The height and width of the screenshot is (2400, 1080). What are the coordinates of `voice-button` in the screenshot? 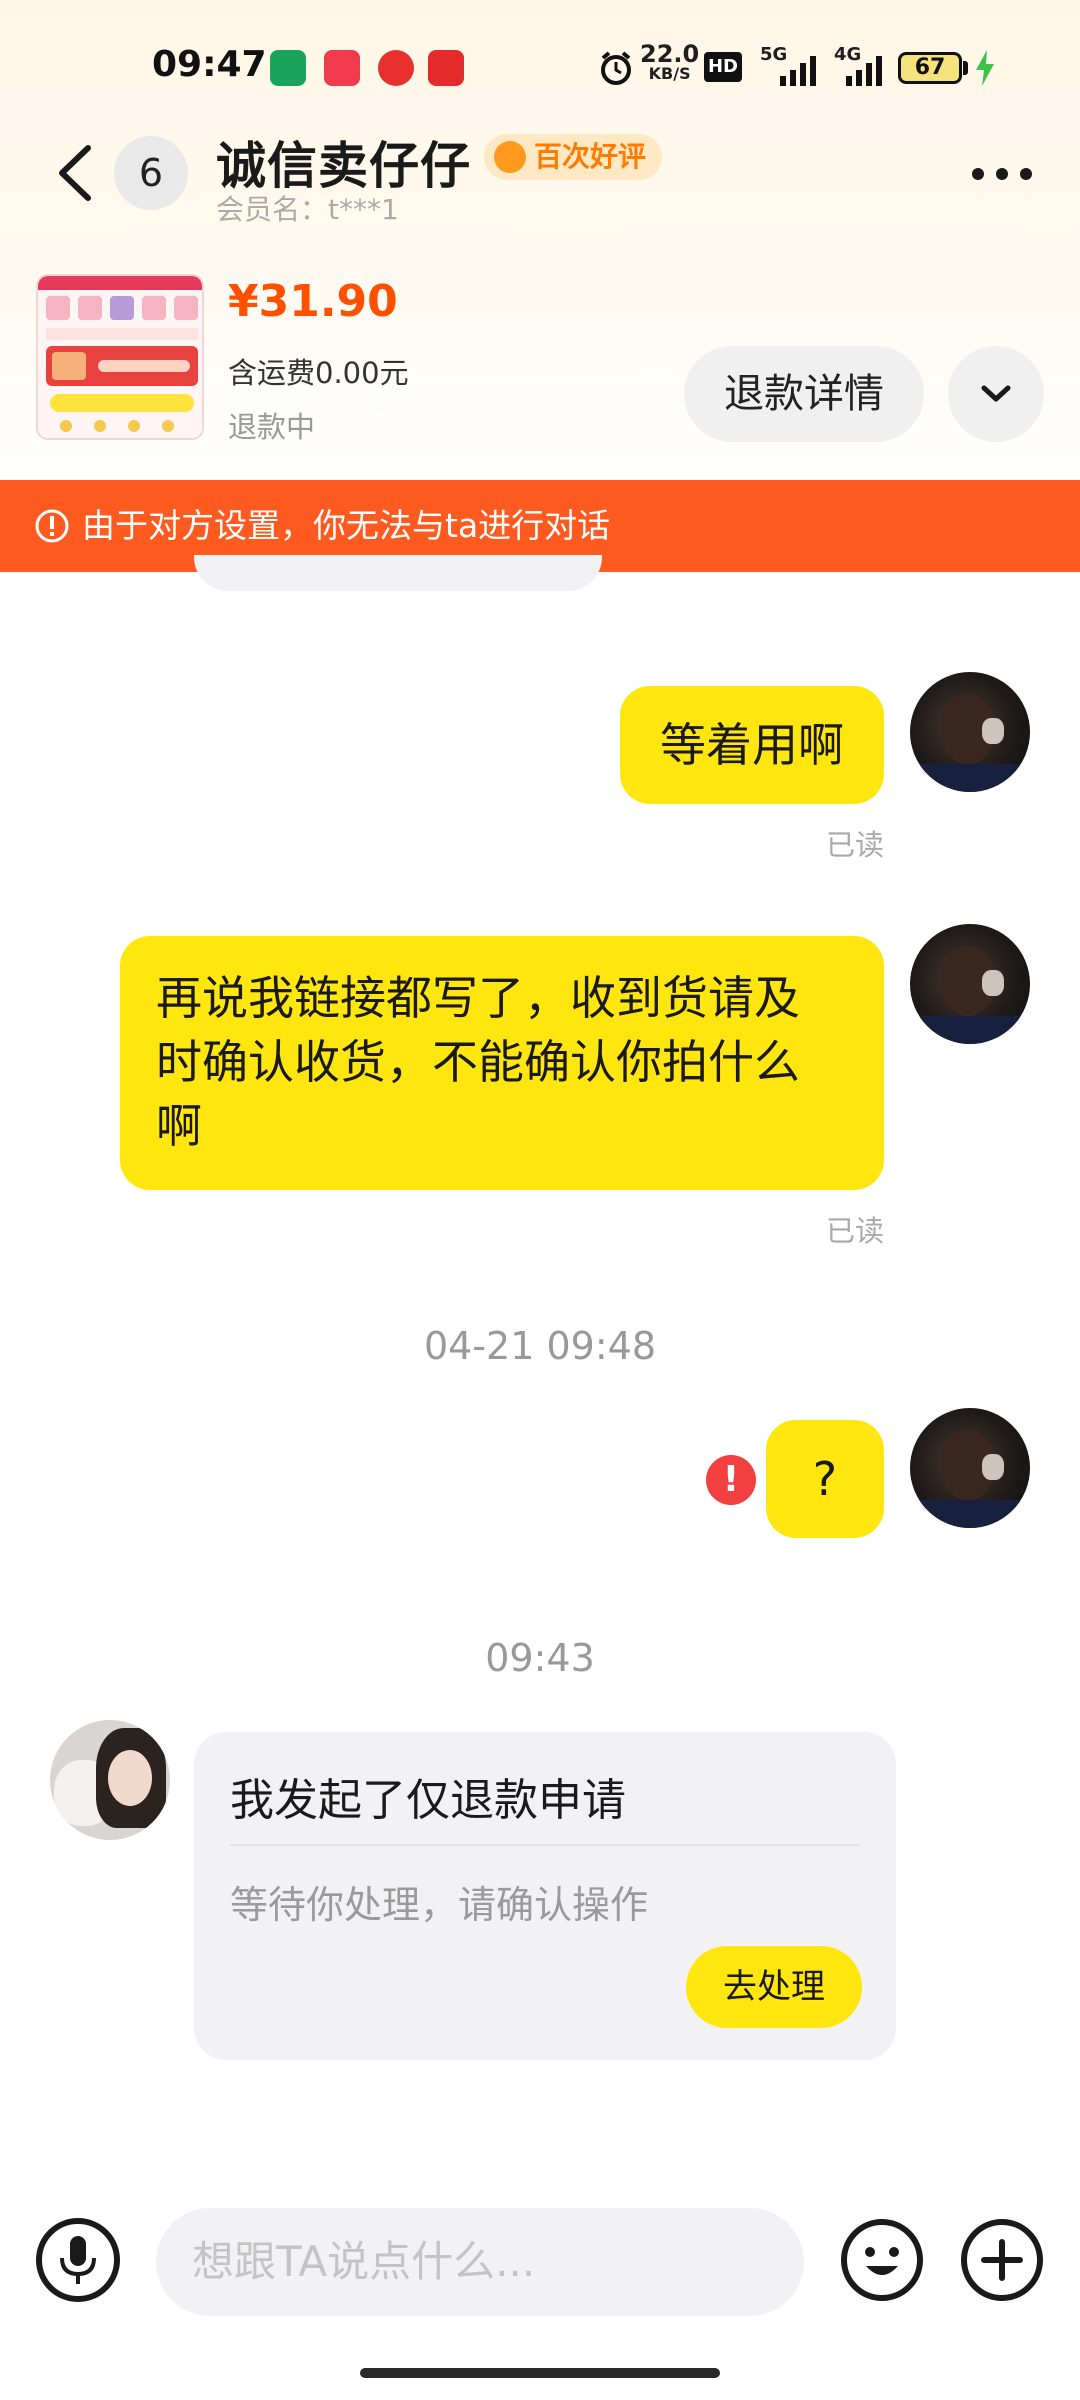 It's located at (78, 2260).